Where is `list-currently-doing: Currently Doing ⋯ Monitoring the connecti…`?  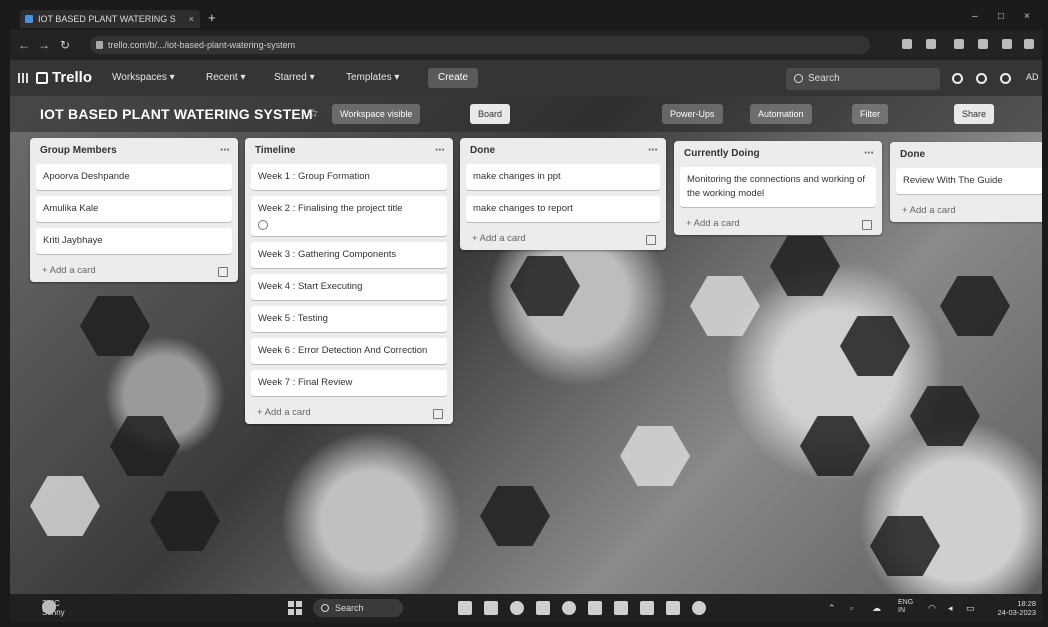
list-currently-doing: Currently Doing ⋯ Monitoring the connecti… is located at coordinates (778, 188).